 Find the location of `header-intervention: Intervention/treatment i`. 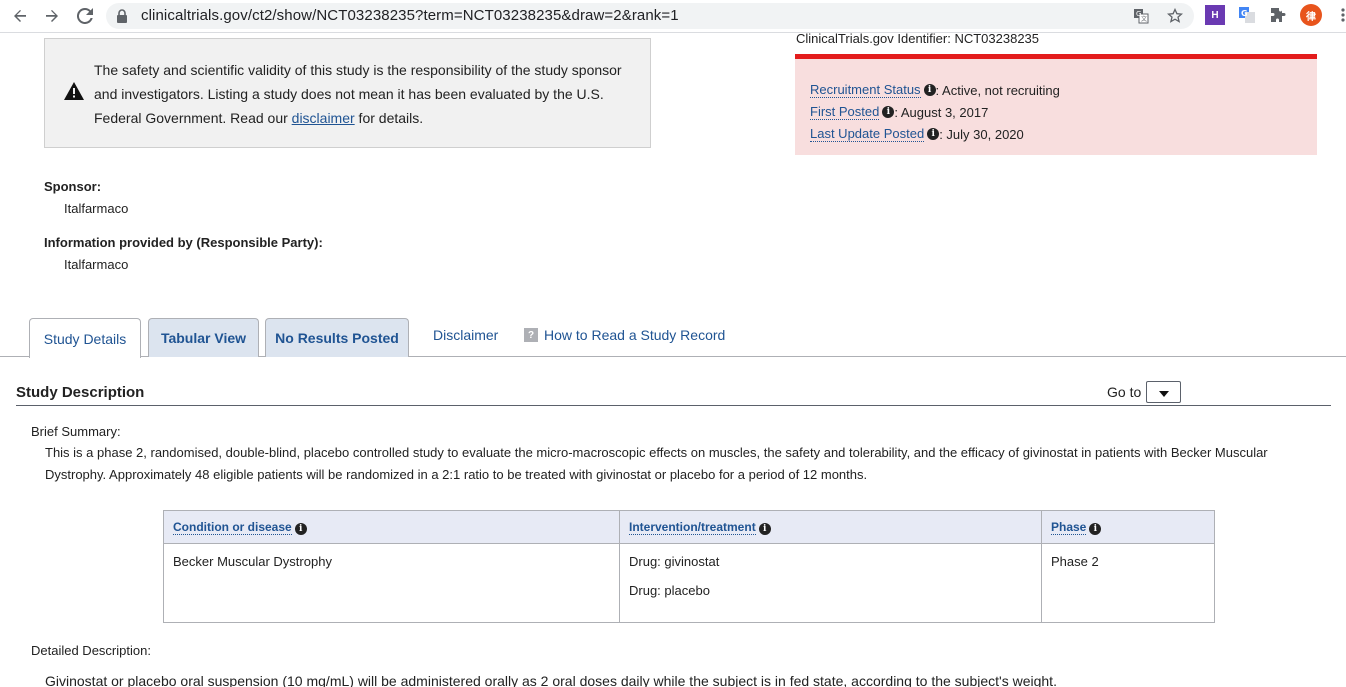

header-intervention: Intervention/treatment i is located at coordinates (830, 527).